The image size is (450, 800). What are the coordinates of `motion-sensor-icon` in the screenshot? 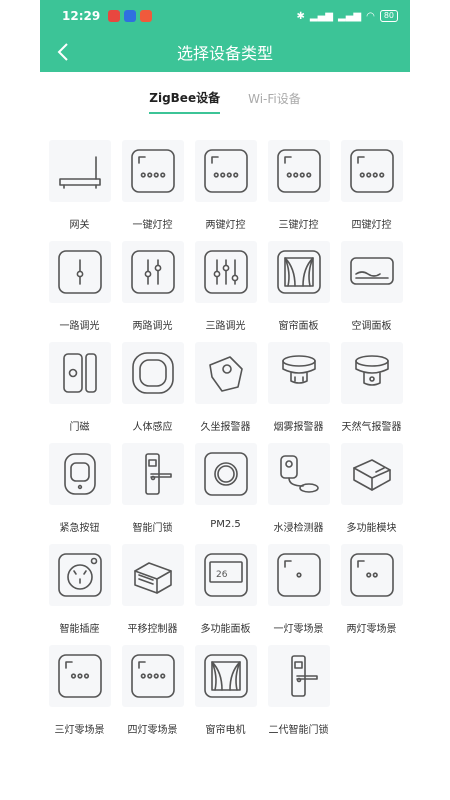 It's located at (152, 373).